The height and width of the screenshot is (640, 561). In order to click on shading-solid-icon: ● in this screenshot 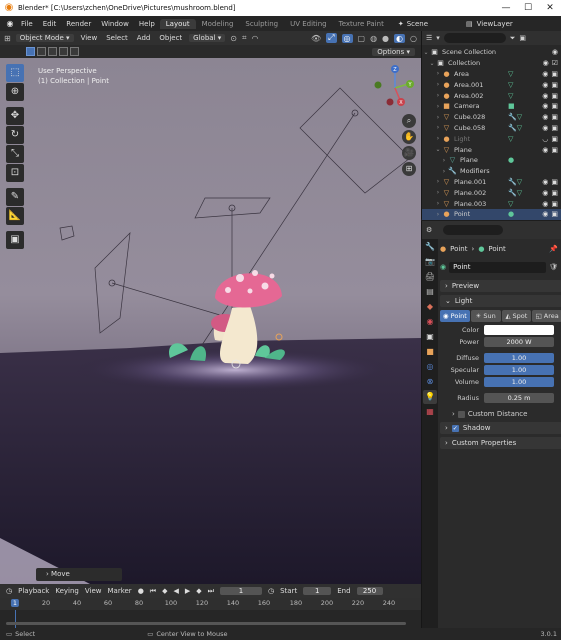, I will do `click(385, 38)`.